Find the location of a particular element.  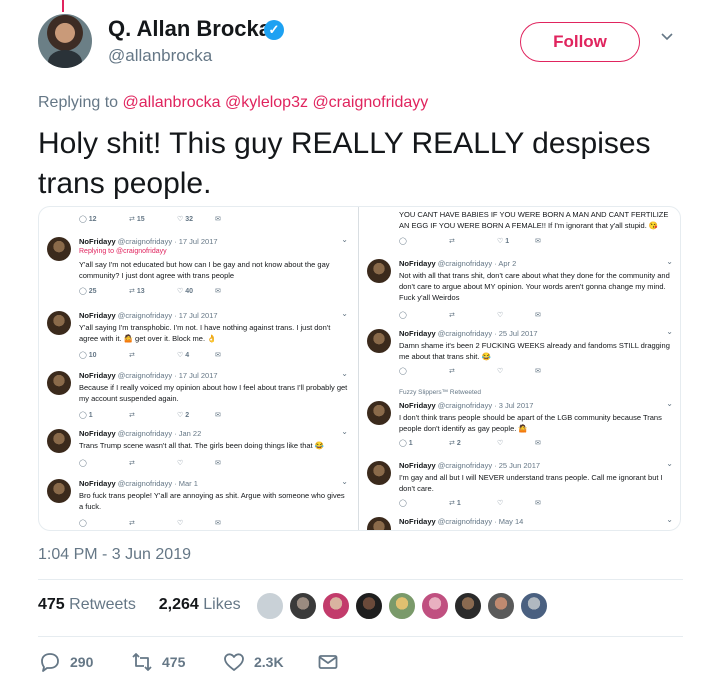

mini-meta: @craignofridayy · Apr 2 is located at coordinates (477, 263).